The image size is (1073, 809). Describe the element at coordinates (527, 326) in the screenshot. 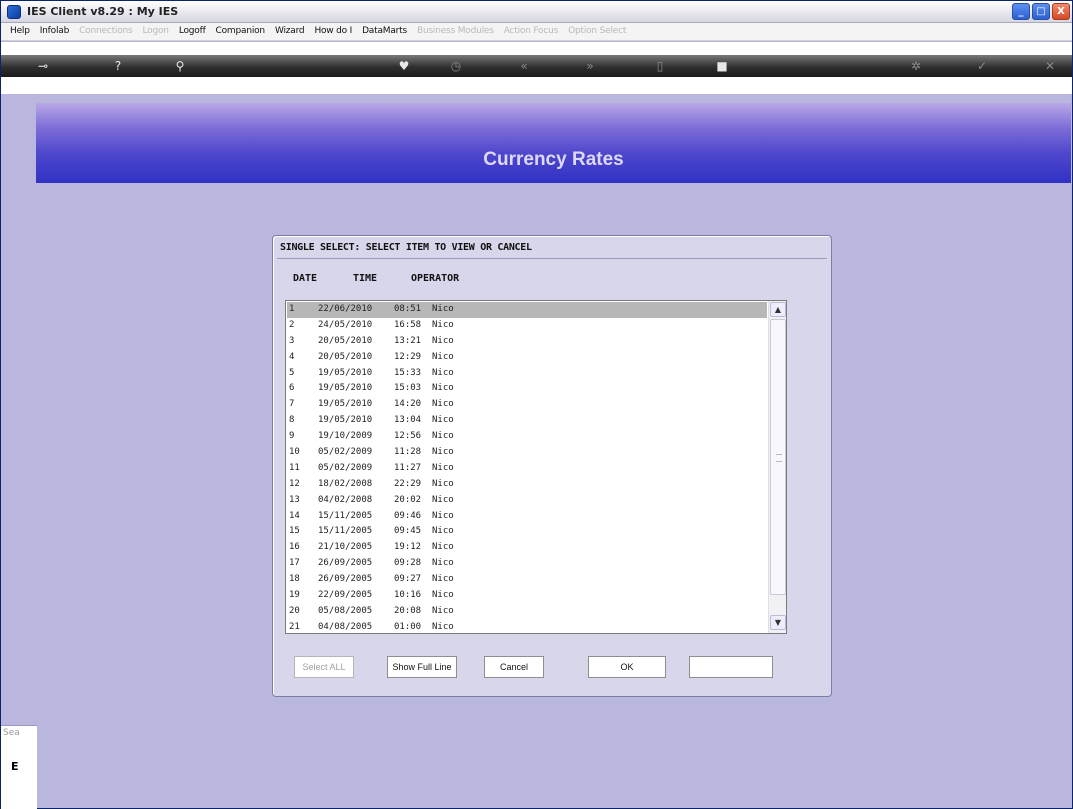

I see `list-item: 2 24/05/2010 16:58 Nico` at that location.